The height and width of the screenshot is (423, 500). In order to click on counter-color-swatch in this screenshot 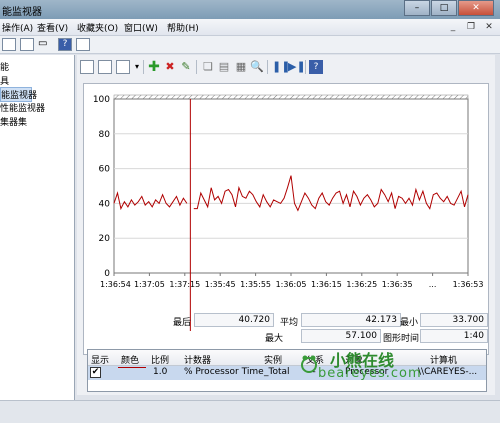, I will do `click(132, 367)`.